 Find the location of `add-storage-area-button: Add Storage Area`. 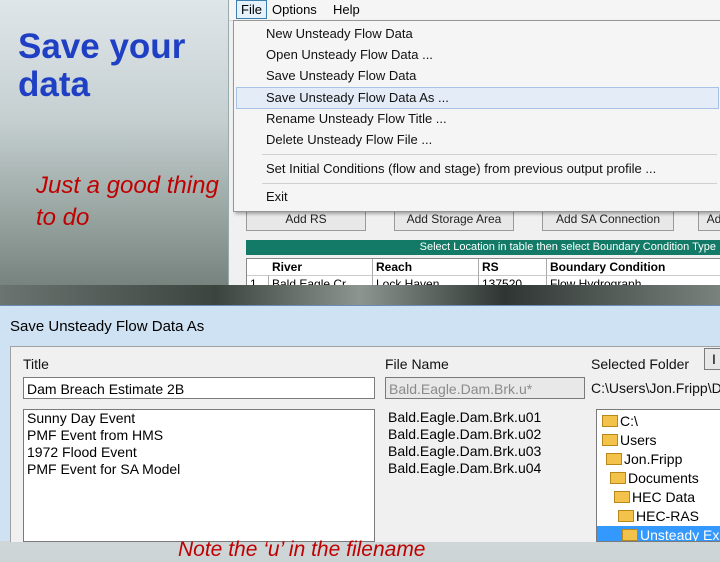

add-storage-area-button: Add Storage Area is located at coordinates (454, 220).